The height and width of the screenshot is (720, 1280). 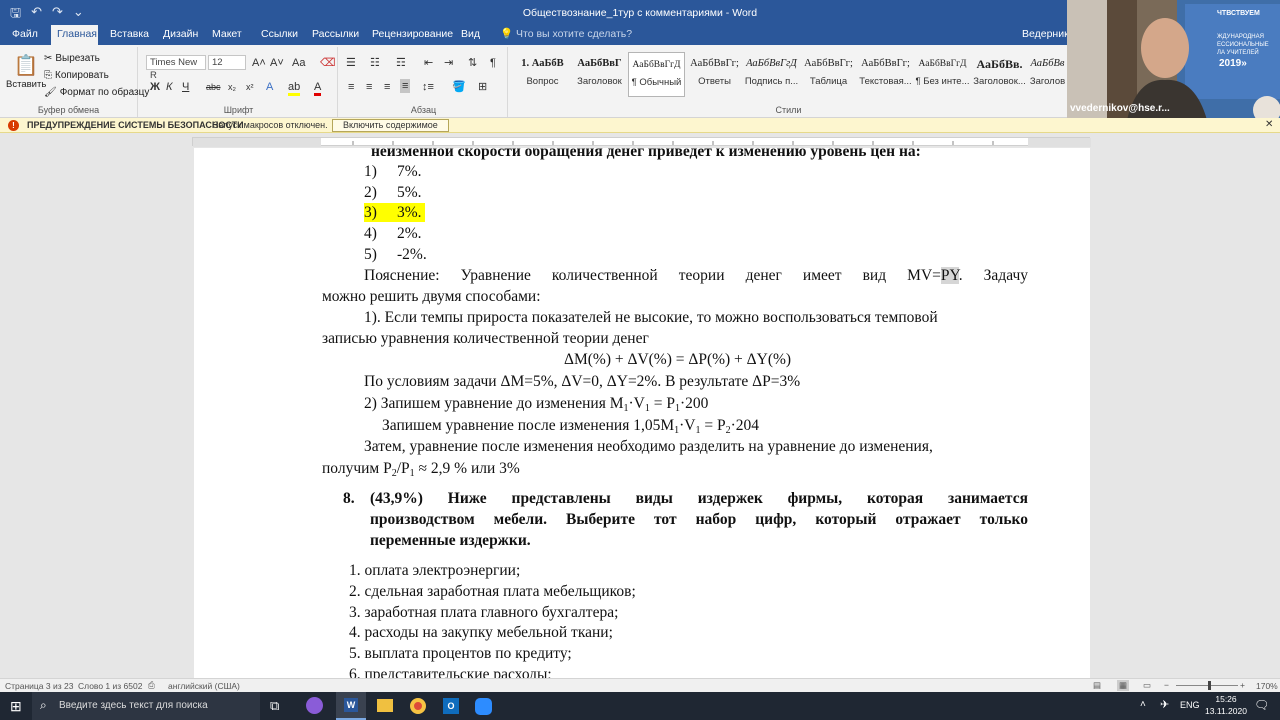 What do you see at coordinates (1238, 13) in the screenshot?
I see `webcam-banner: ЧТВСТВУЕМ` at bounding box center [1238, 13].